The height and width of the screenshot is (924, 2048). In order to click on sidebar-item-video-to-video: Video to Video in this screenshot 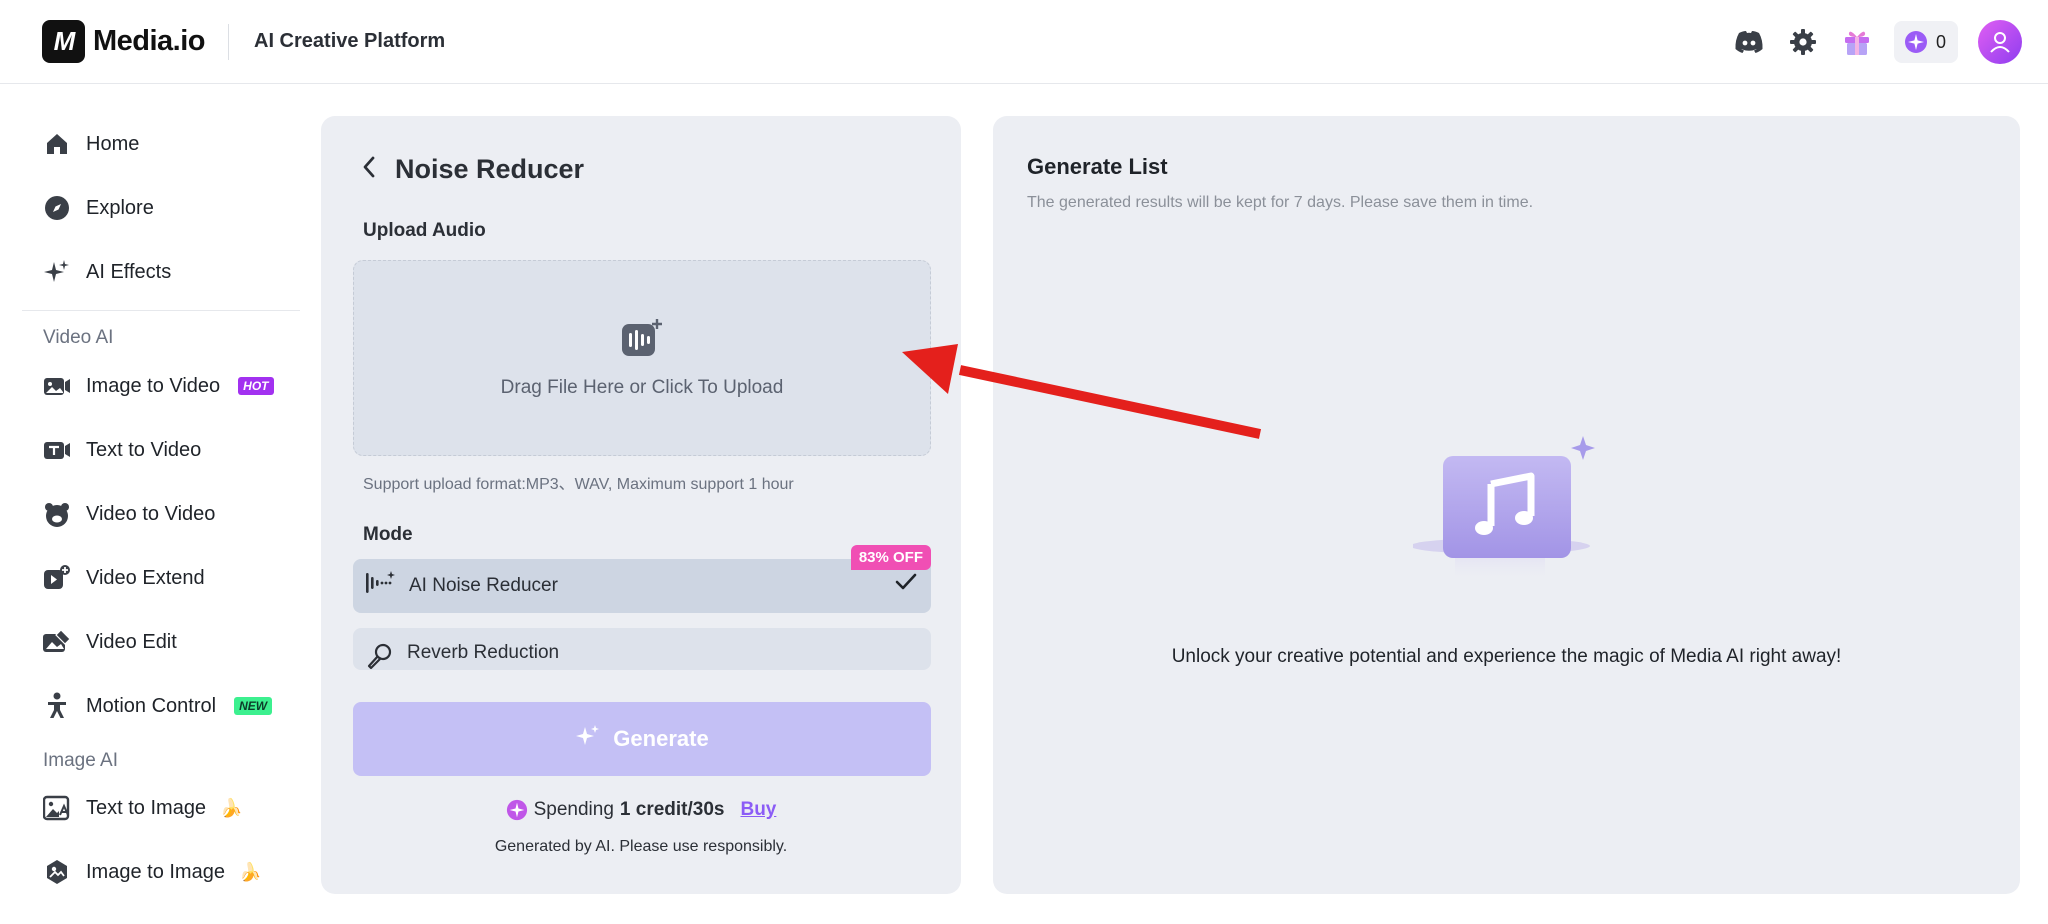, I will do `click(128, 514)`.